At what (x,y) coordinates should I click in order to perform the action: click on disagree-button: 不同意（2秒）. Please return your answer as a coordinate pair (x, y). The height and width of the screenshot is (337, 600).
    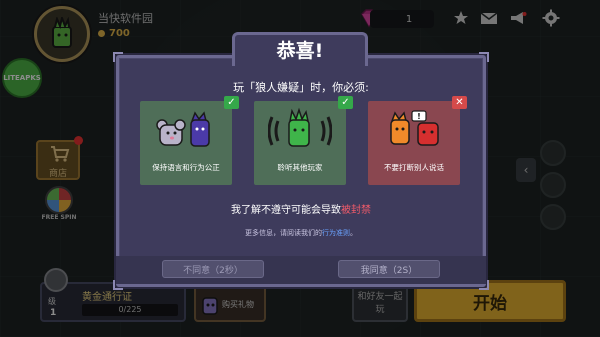
    Looking at the image, I should click on (213, 269).